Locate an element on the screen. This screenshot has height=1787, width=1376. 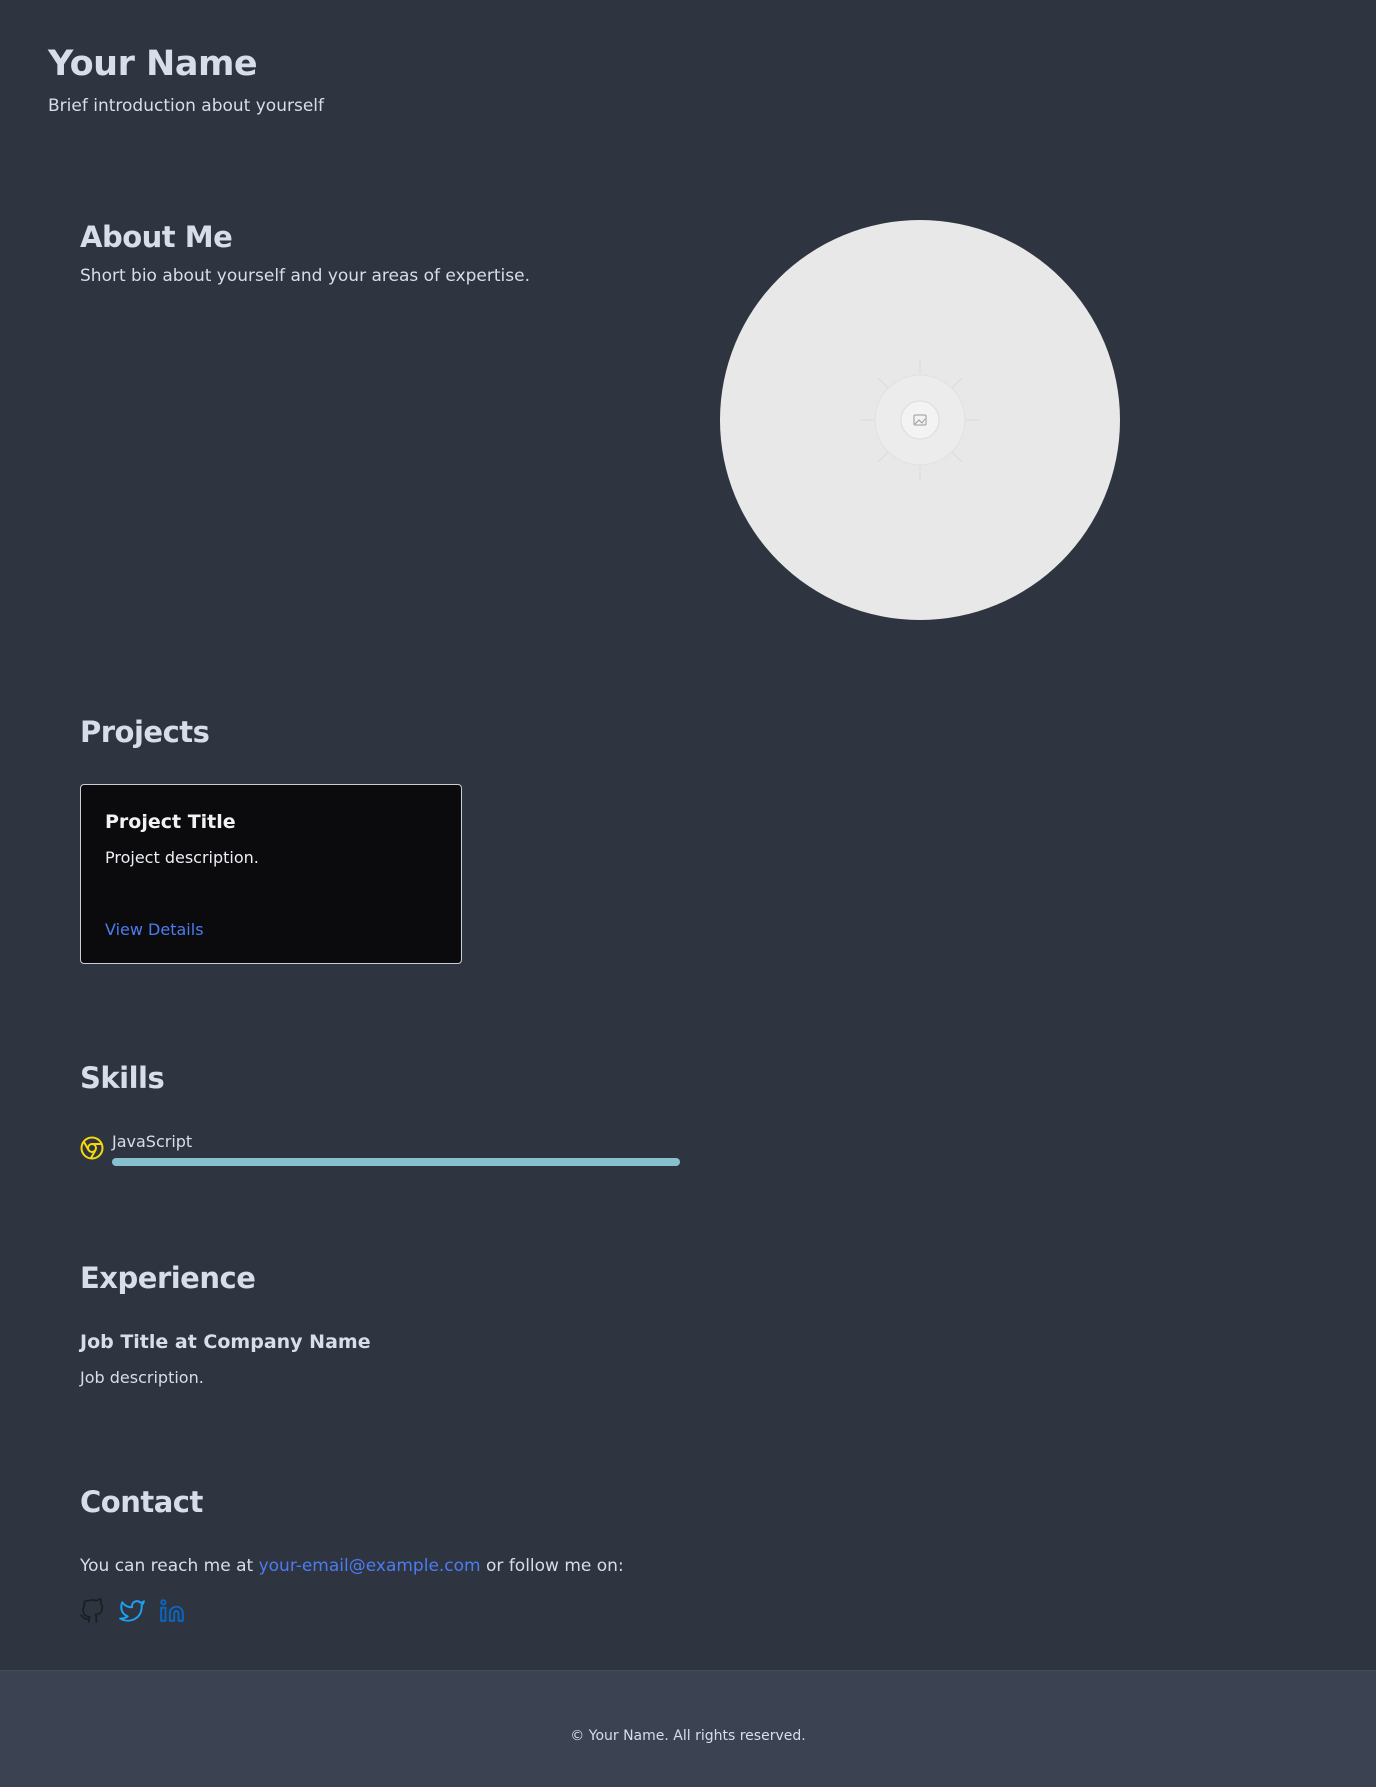
job-title: Job Title at Company Name is located at coordinates (225, 1342).